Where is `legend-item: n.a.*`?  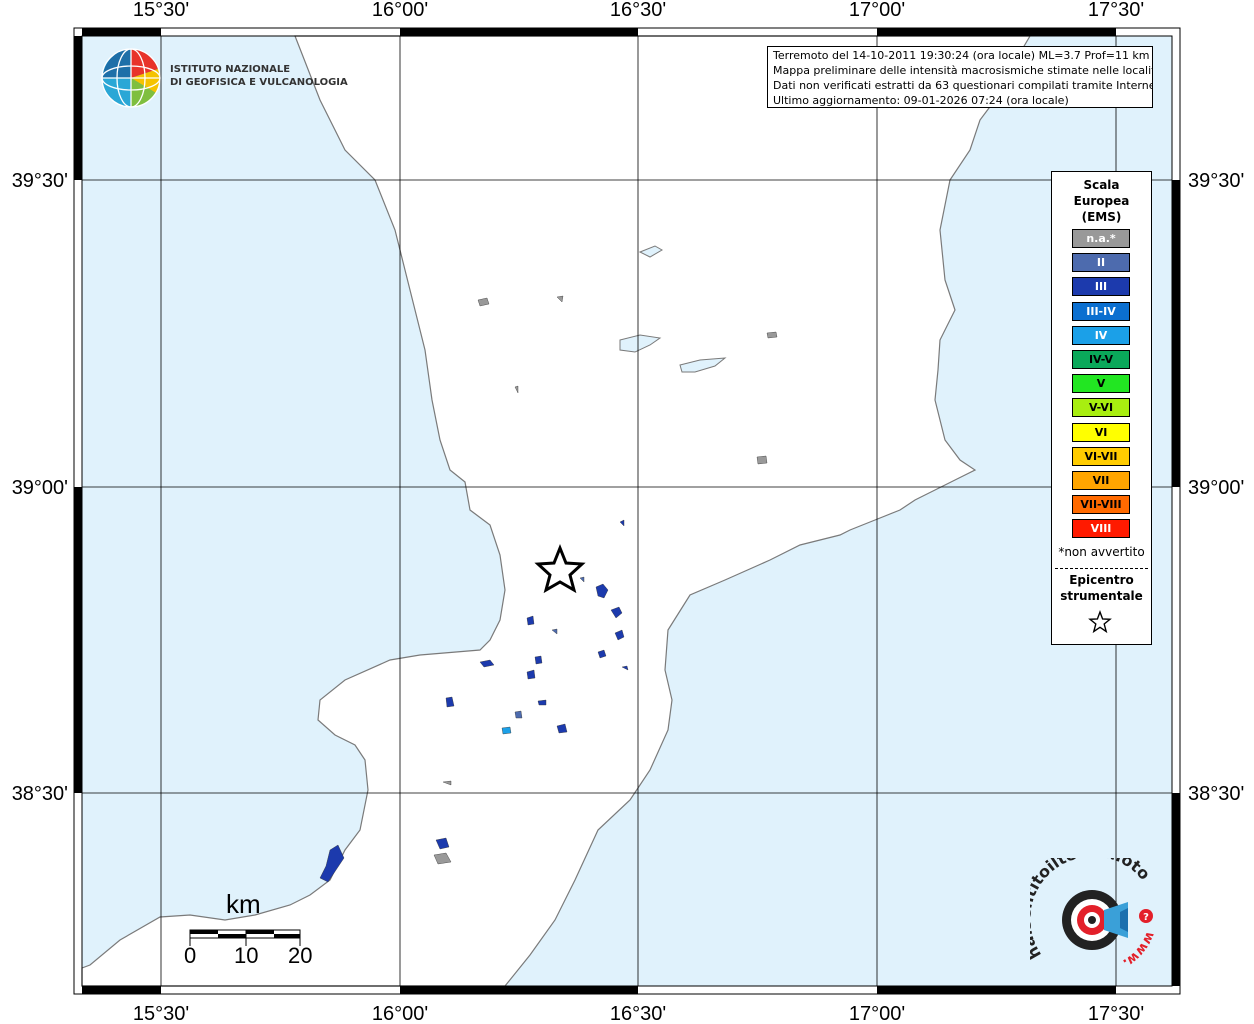
legend-item: n.a.* is located at coordinates (1101, 238).